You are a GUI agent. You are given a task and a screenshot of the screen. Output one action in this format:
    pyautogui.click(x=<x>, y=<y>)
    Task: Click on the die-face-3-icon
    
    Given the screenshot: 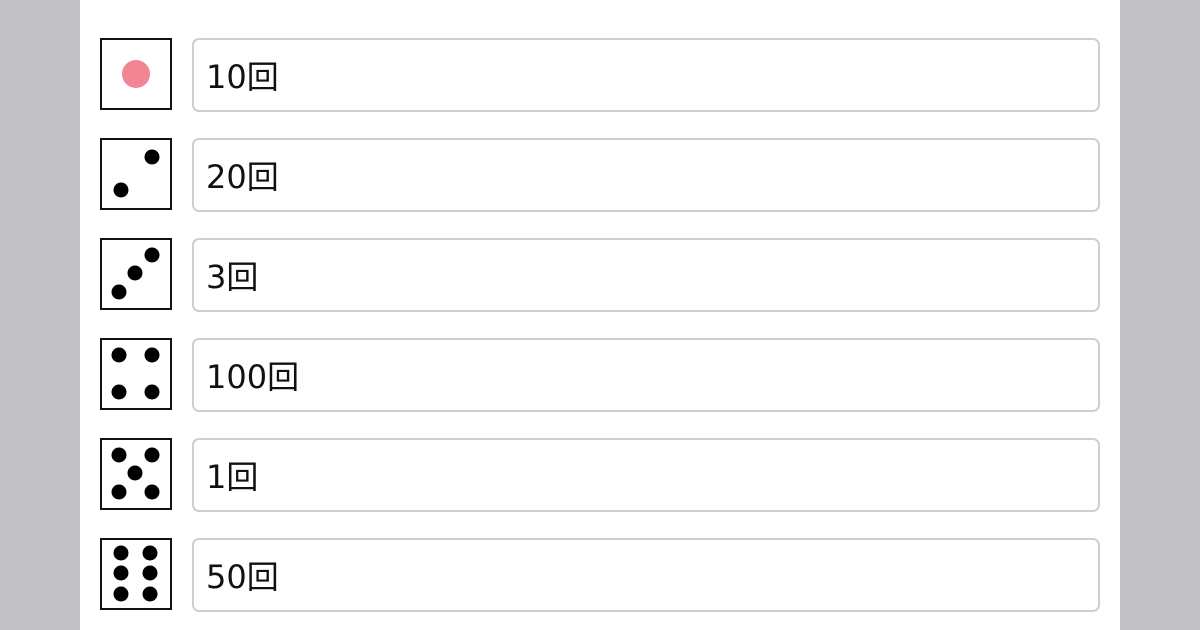 What is the action you would take?
    pyautogui.click(x=136, y=274)
    